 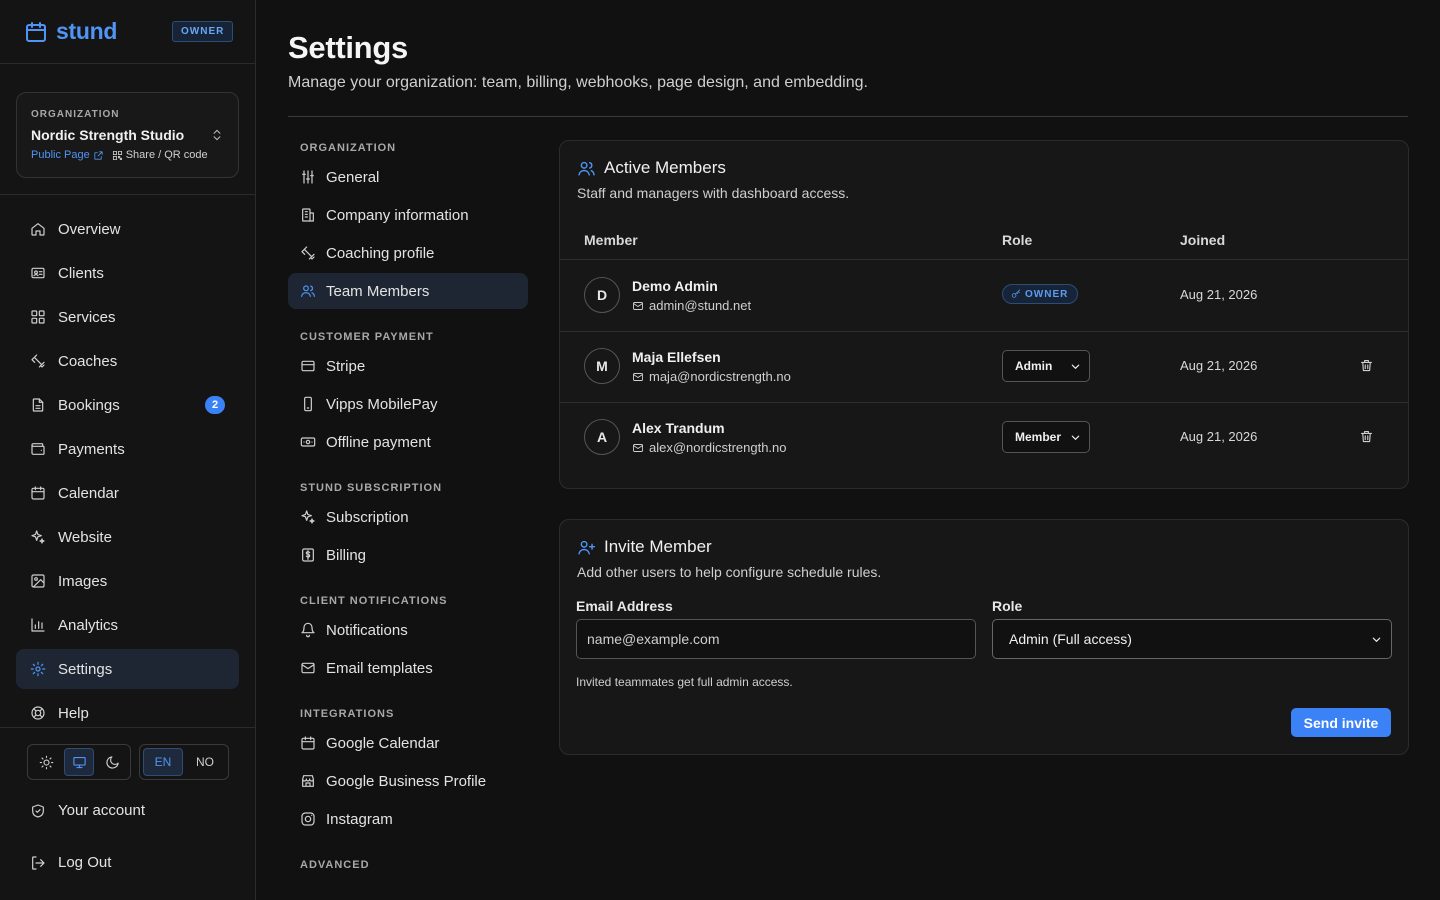 I want to click on settings-tab-offline-payment: Offline payment, so click(x=408, y=442).